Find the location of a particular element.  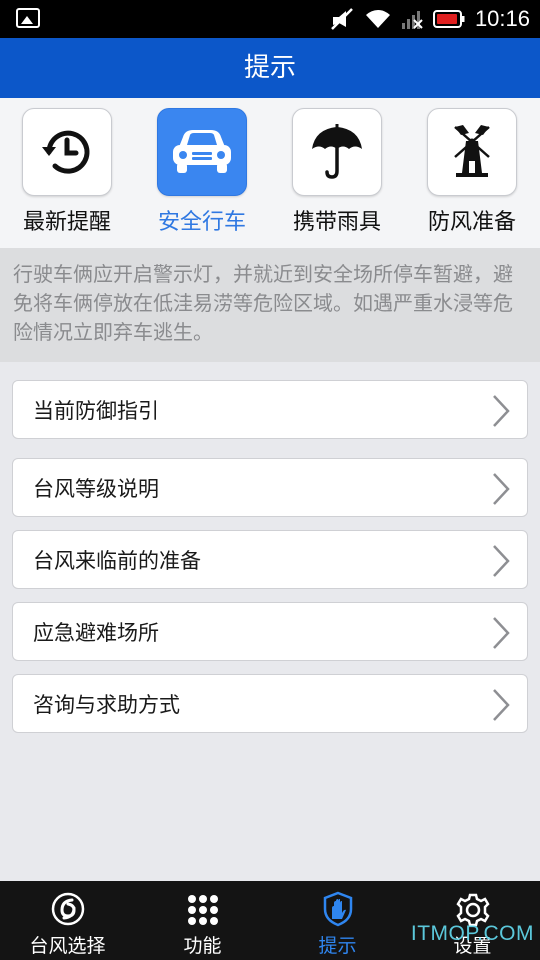

watermark: ITMOP.COM is located at coordinates (472, 933).